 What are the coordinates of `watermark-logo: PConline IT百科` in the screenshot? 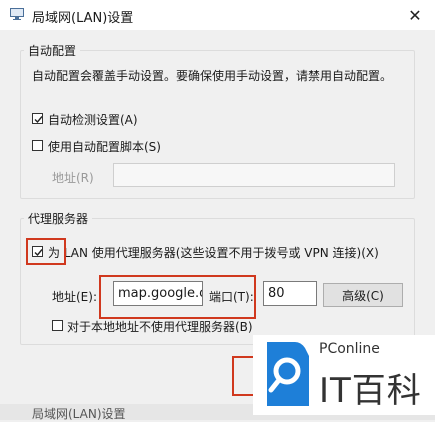 It's located at (344, 375).